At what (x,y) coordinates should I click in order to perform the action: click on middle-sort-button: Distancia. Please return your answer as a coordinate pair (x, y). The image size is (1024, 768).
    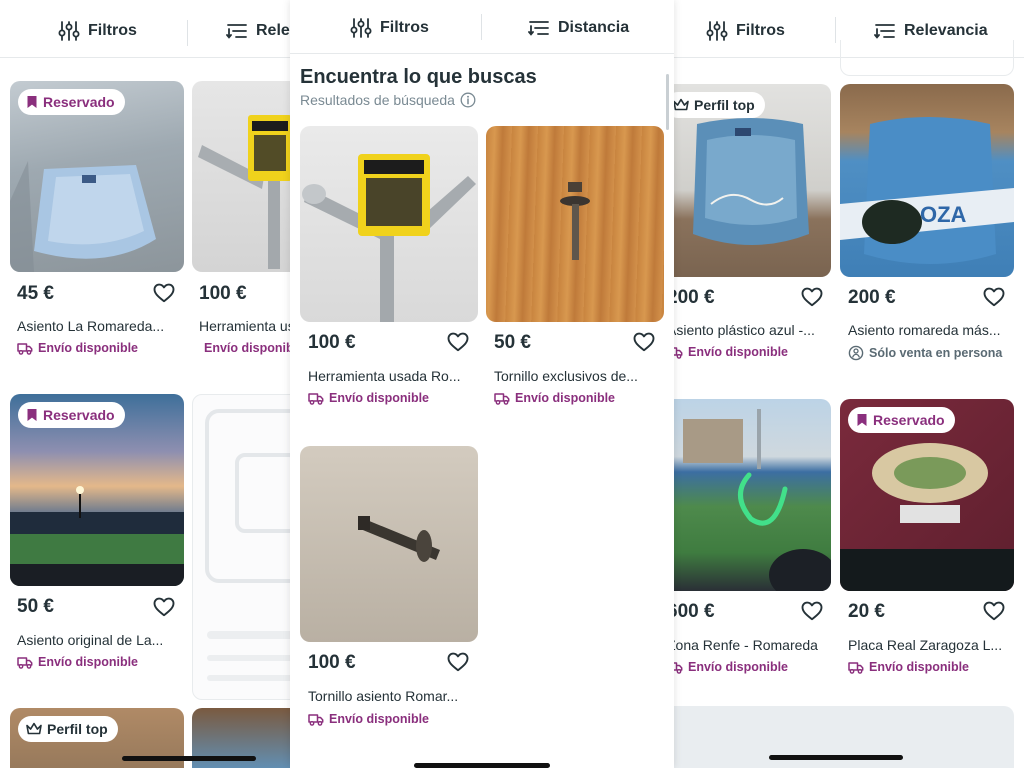
    Looking at the image, I should click on (578, 28).